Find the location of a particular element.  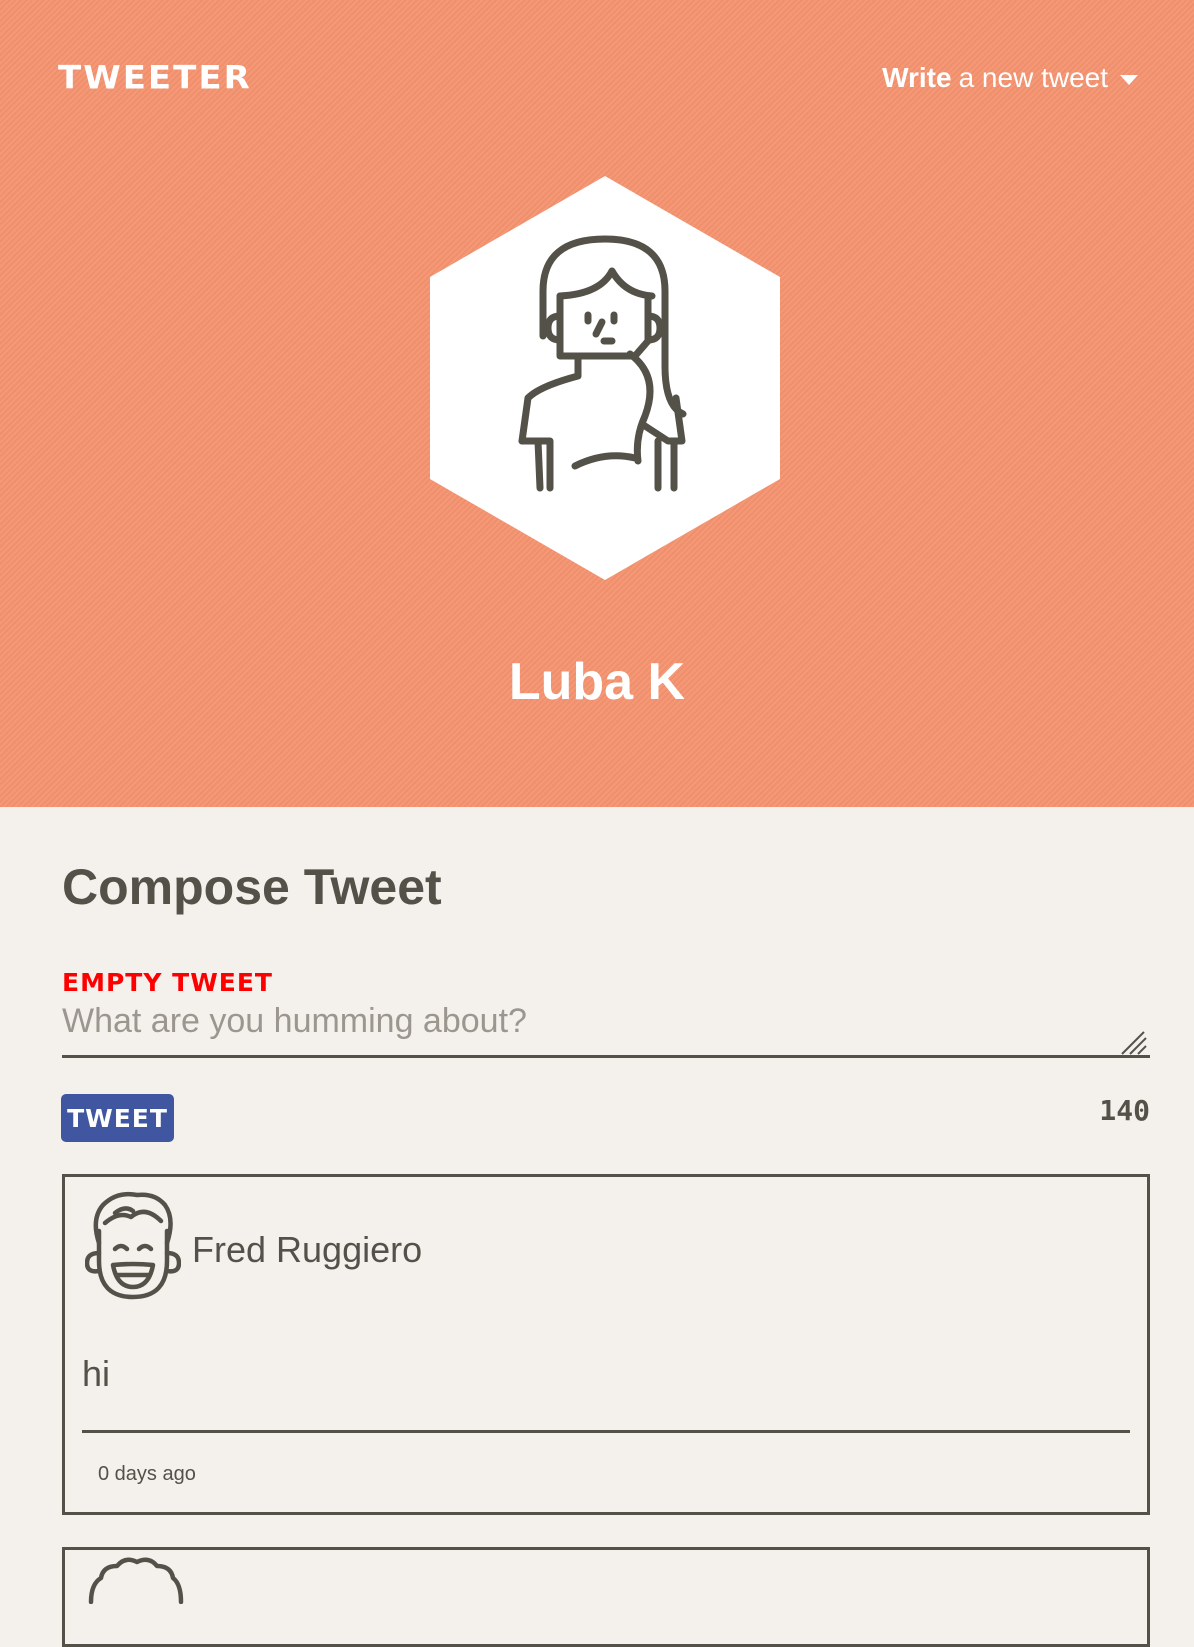

compose-title: Compose Tweet is located at coordinates (252, 887).